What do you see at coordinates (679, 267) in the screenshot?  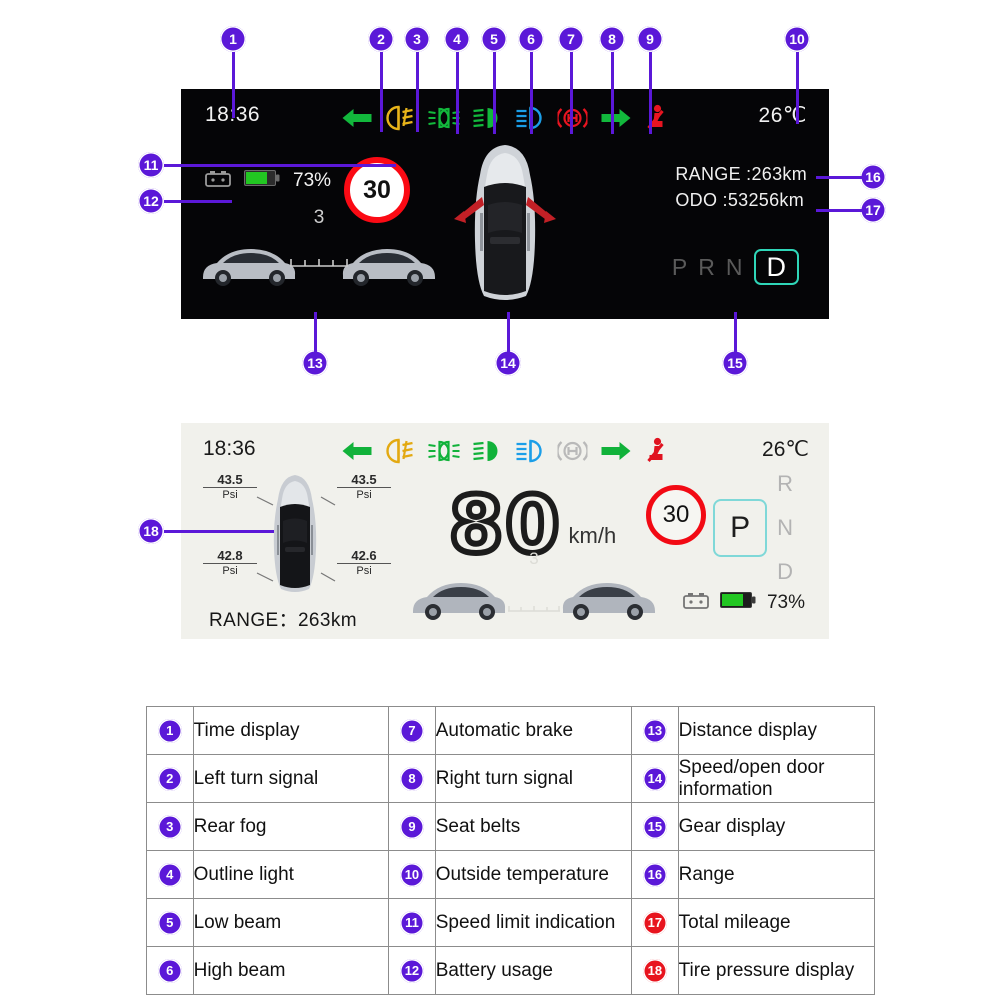 I see `gear-option-p: P` at bounding box center [679, 267].